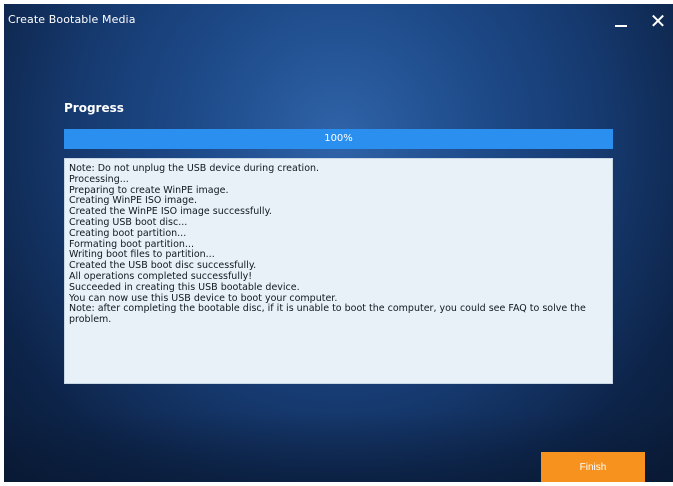  Describe the element at coordinates (94, 108) in the screenshot. I see `progress-heading: Progress` at that location.